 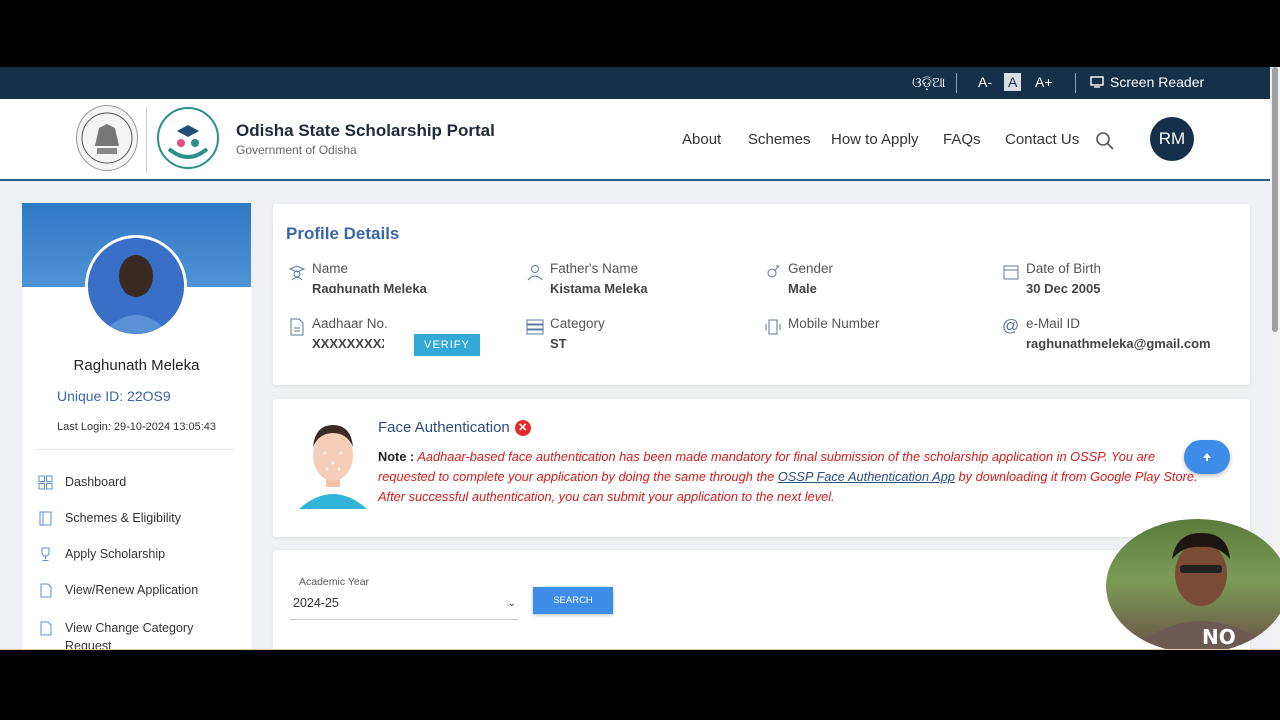 What do you see at coordinates (773, 327) in the screenshot?
I see `phone-vibrate-icon` at bounding box center [773, 327].